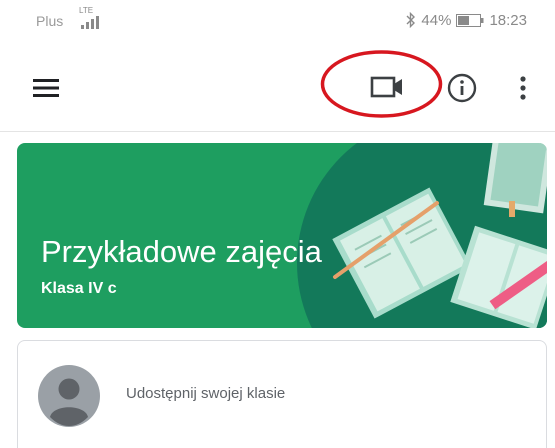 Image resolution: width=555 pixels, height=448 pixels. I want to click on avatar, so click(69, 396).